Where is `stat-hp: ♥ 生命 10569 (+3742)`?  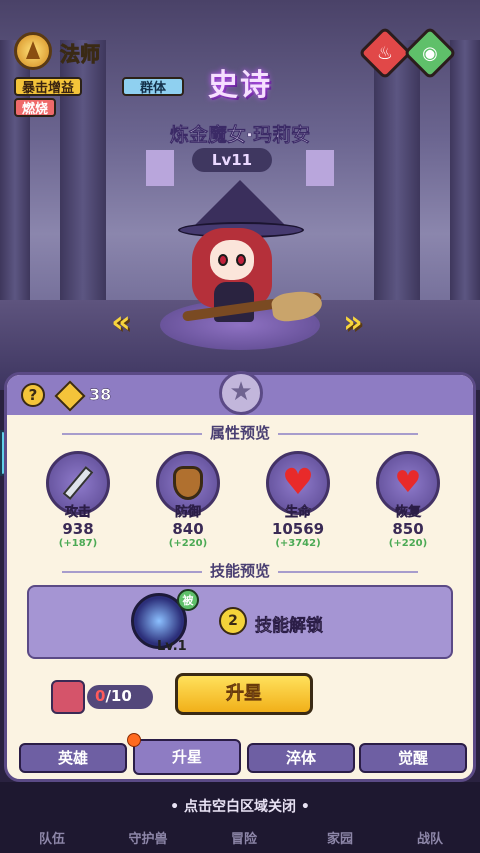
stat-hp: ♥ 生命 10569 (+3742) is located at coordinates (298, 500).